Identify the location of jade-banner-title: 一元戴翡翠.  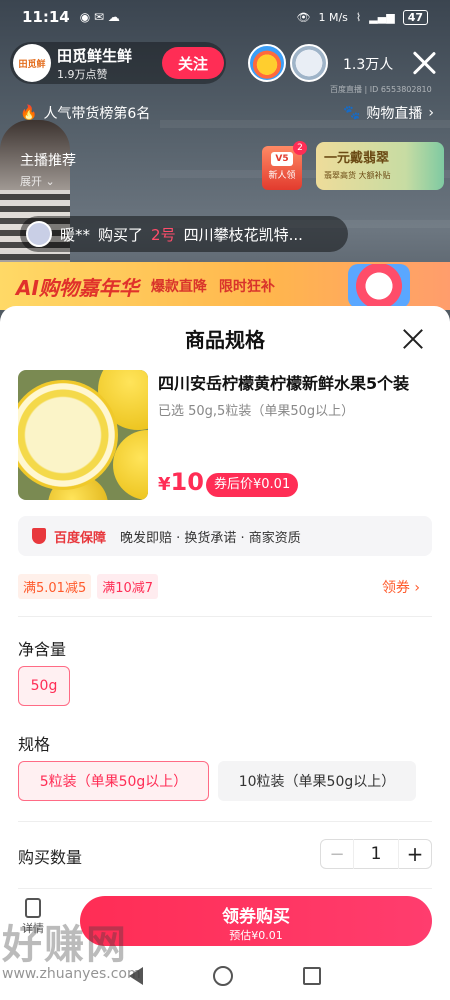
(357, 158).